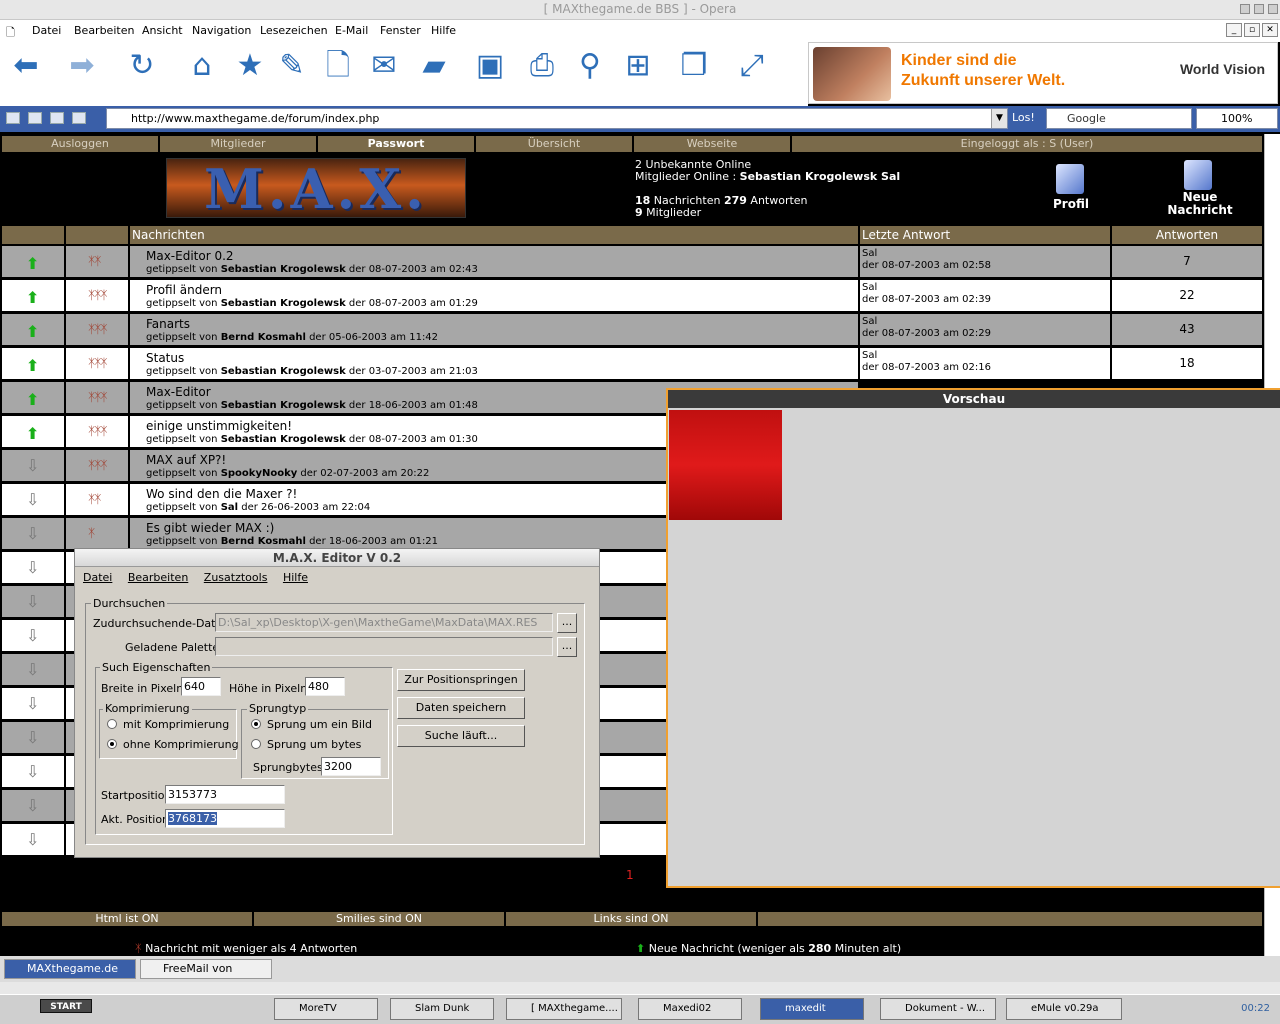  Describe the element at coordinates (57, 118) in the screenshot. I see `printer-icon` at that location.